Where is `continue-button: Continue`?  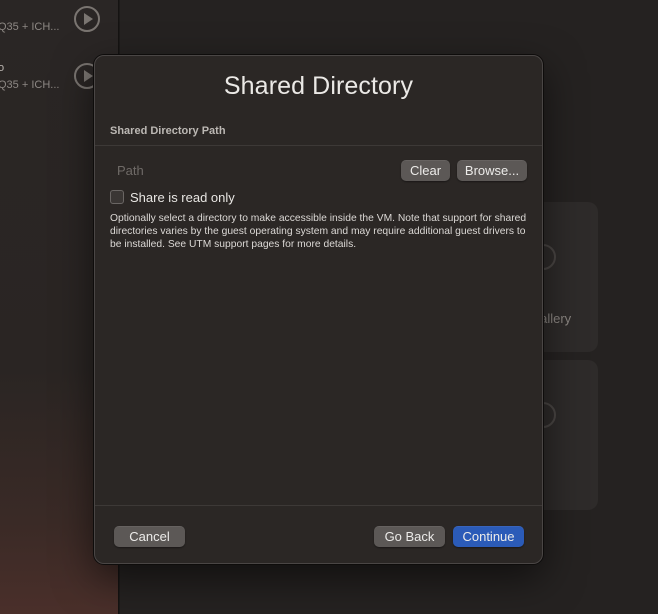 continue-button: Continue is located at coordinates (488, 536).